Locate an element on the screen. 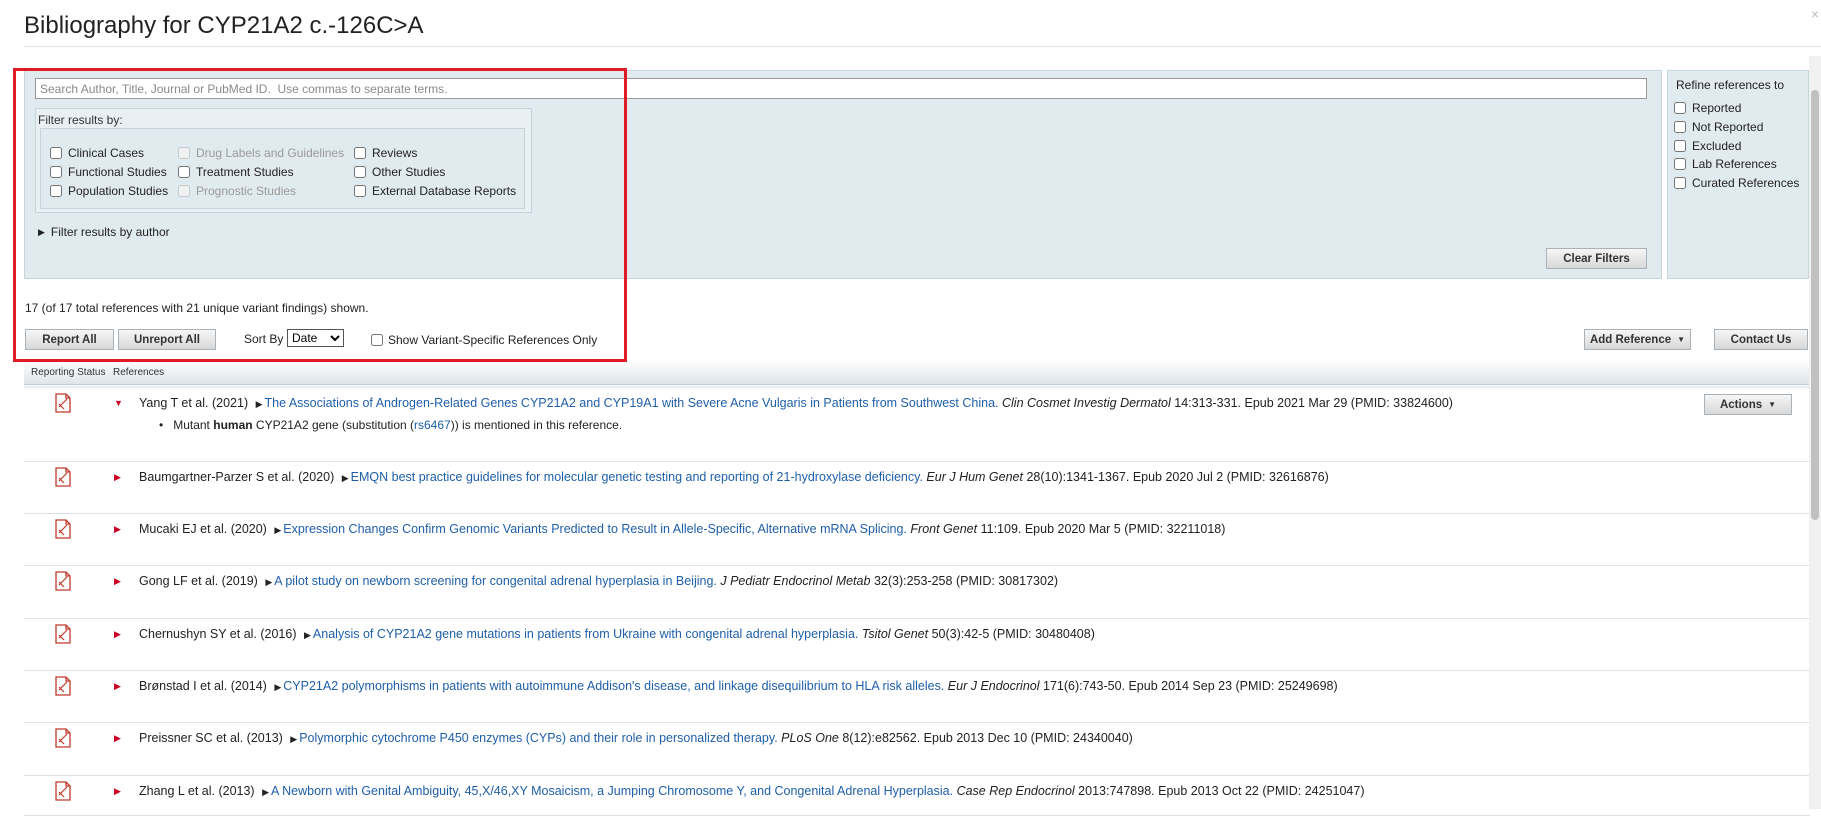 The height and width of the screenshot is (816, 1821). reference-journal: Eur J Endocrinol is located at coordinates (993, 686).